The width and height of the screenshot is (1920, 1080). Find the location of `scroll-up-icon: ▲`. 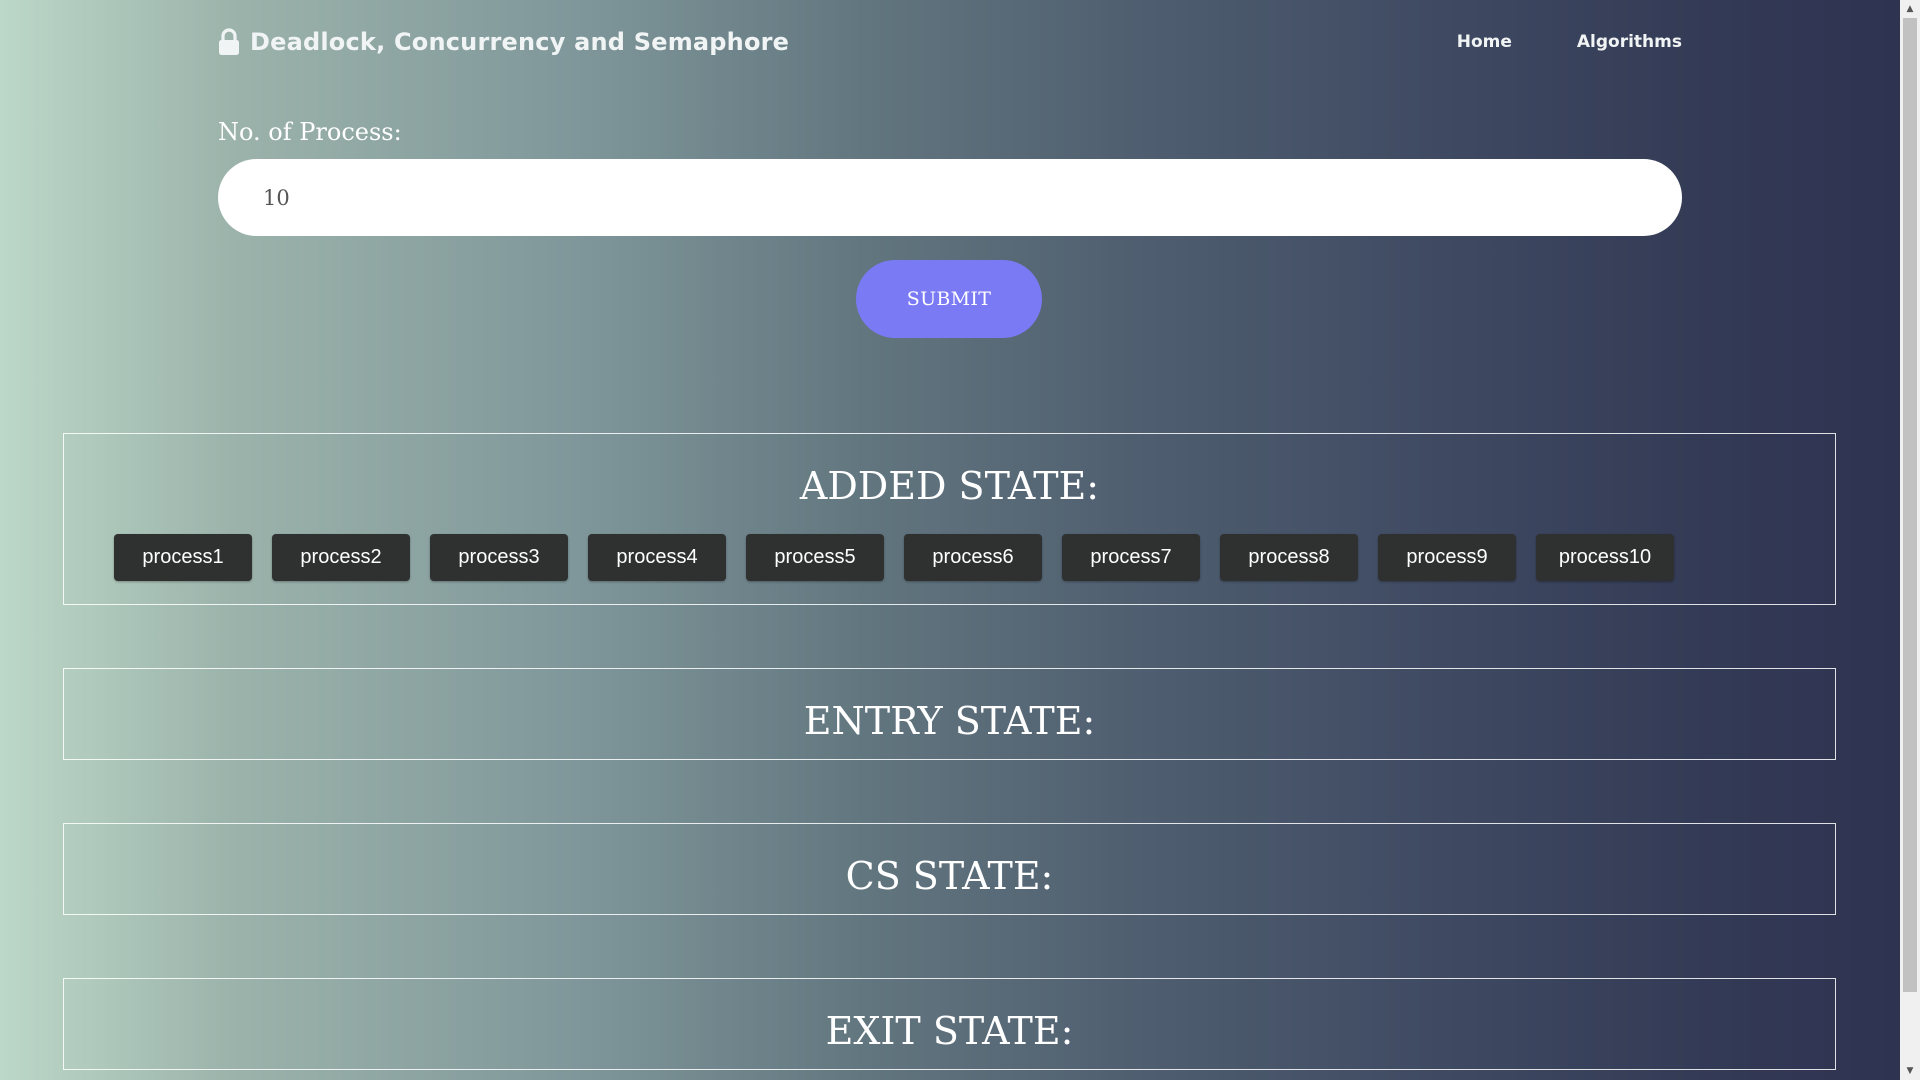

scroll-up-icon: ▲ is located at coordinates (1910, 9).